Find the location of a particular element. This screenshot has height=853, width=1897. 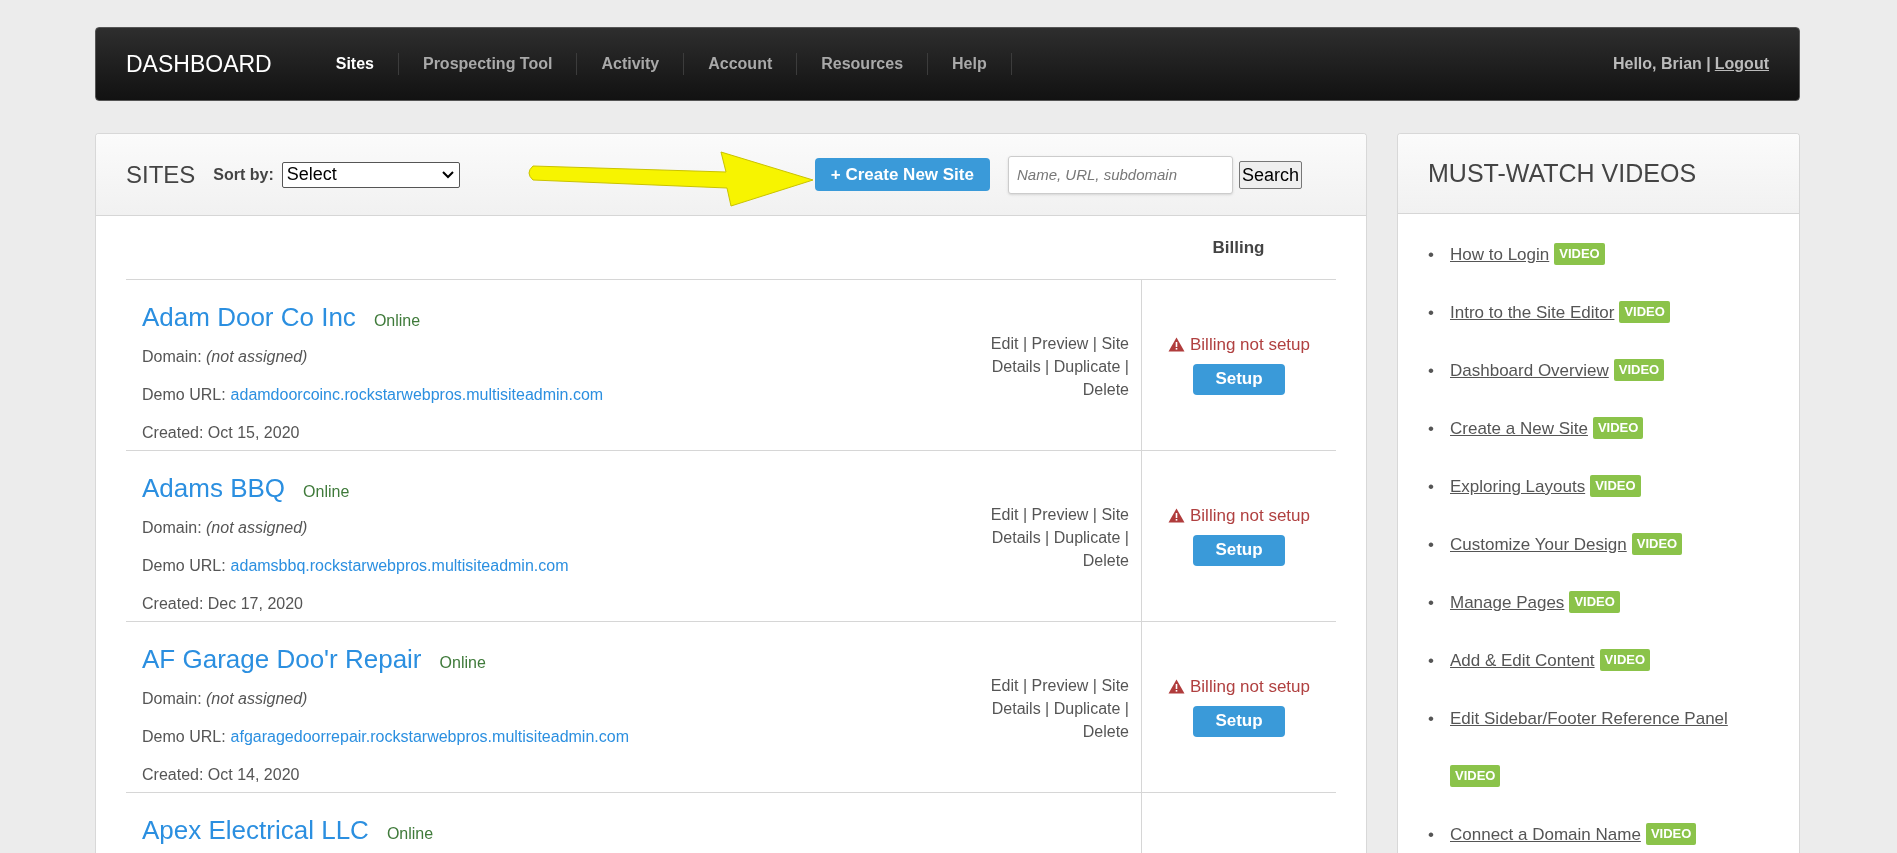

sort-dropdown: Select is located at coordinates (370, 174).